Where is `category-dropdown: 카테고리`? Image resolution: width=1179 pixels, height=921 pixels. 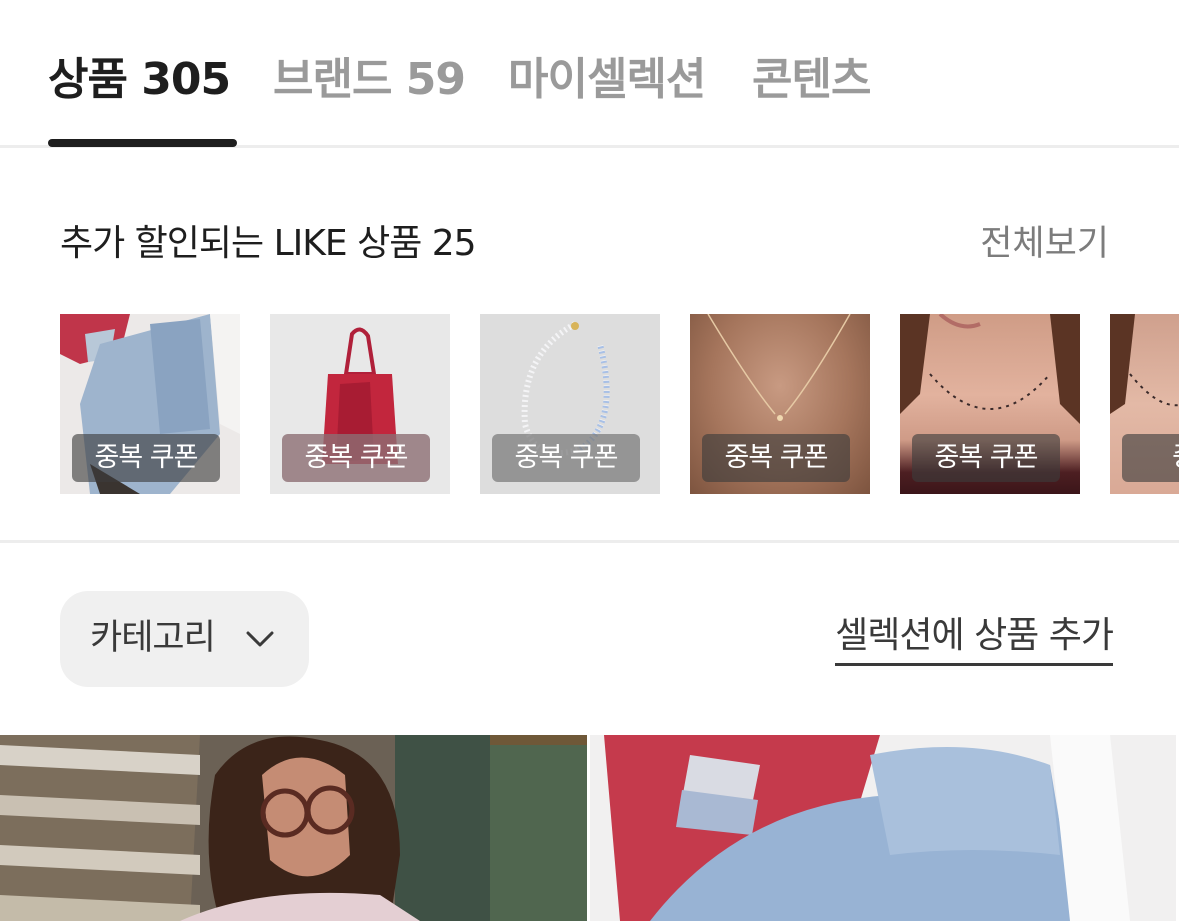 category-dropdown: 카테고리 is located at coordinates (184, 639).